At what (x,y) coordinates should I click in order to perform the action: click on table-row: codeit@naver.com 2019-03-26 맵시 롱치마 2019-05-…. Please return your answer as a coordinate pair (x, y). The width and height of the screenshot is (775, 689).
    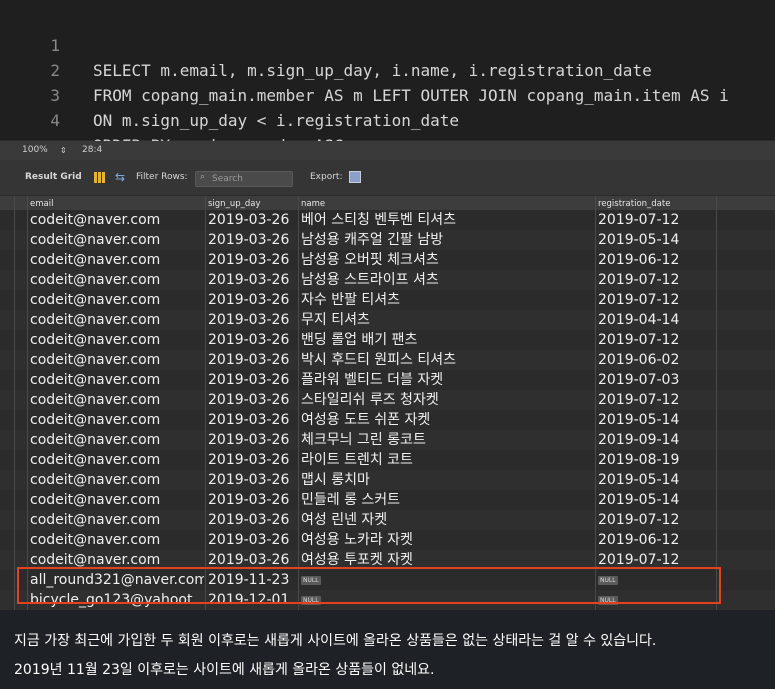
    Looking at the image, I should click on (387, 480).